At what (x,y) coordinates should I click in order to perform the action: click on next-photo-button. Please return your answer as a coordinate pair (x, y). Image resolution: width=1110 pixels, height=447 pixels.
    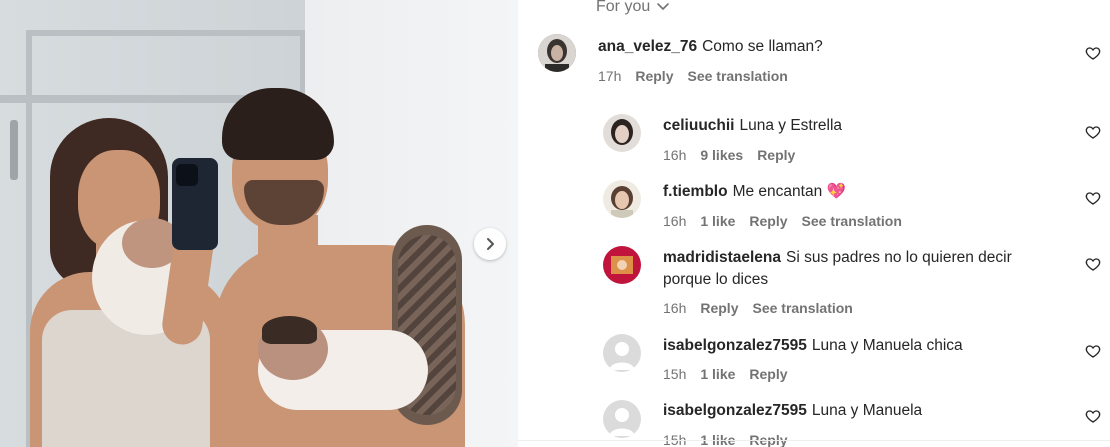
    Looking at the image, I should click on (490, 244).